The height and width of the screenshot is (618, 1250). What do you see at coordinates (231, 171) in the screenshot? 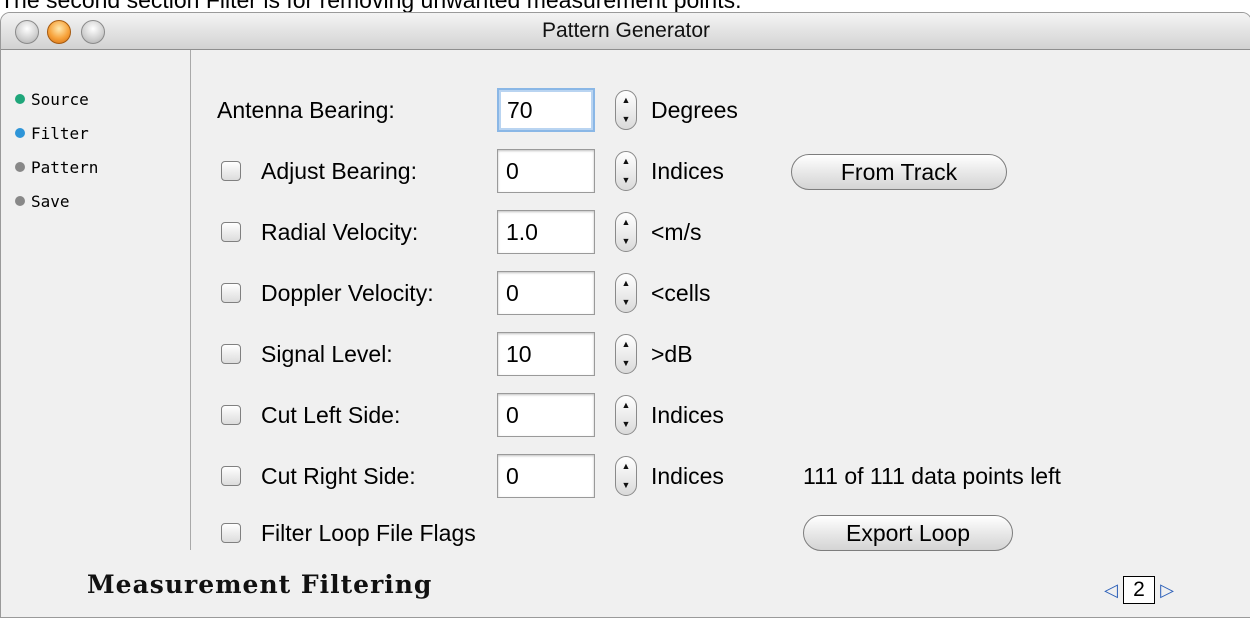
I see `adjust-bearing-checkbox` at bounding box center [231, 171].